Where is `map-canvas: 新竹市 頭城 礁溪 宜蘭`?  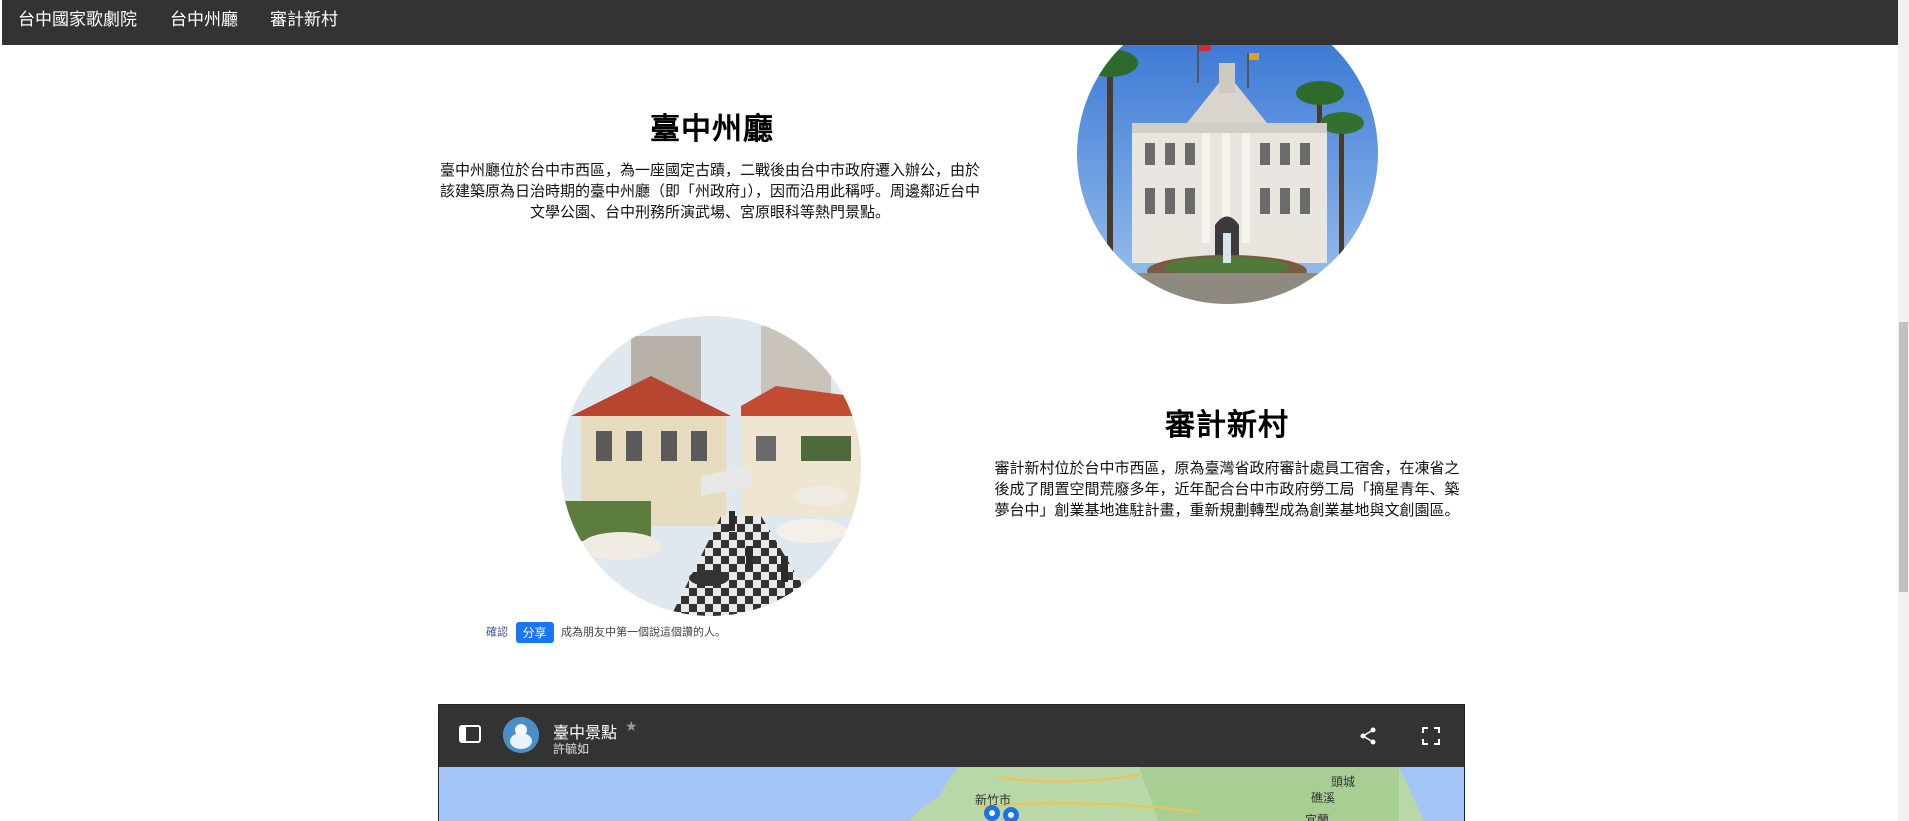
map-canvas: 新竹市 頭城 礁溪 宜蘭 is located at coordinates (951, 794).